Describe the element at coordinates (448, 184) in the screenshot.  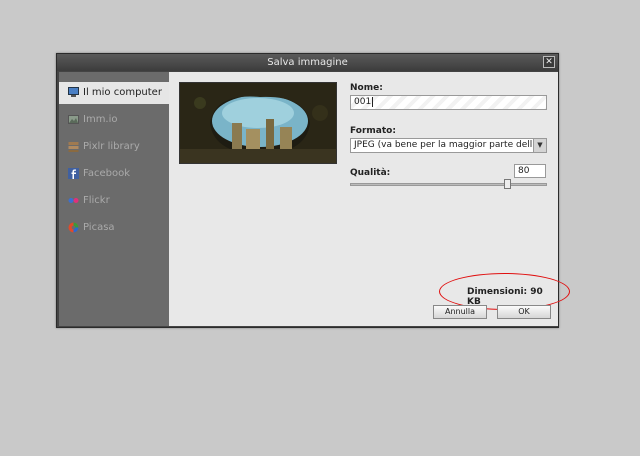
I see `quality-slider` at that location.